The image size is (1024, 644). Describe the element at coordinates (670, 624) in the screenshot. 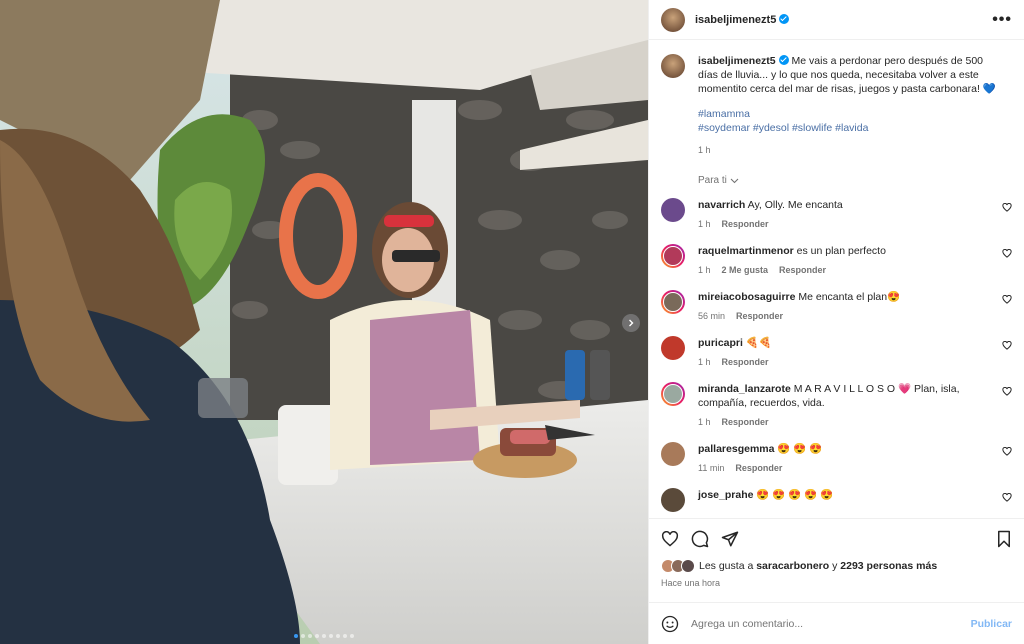

I see `emoji-icon` at that location.